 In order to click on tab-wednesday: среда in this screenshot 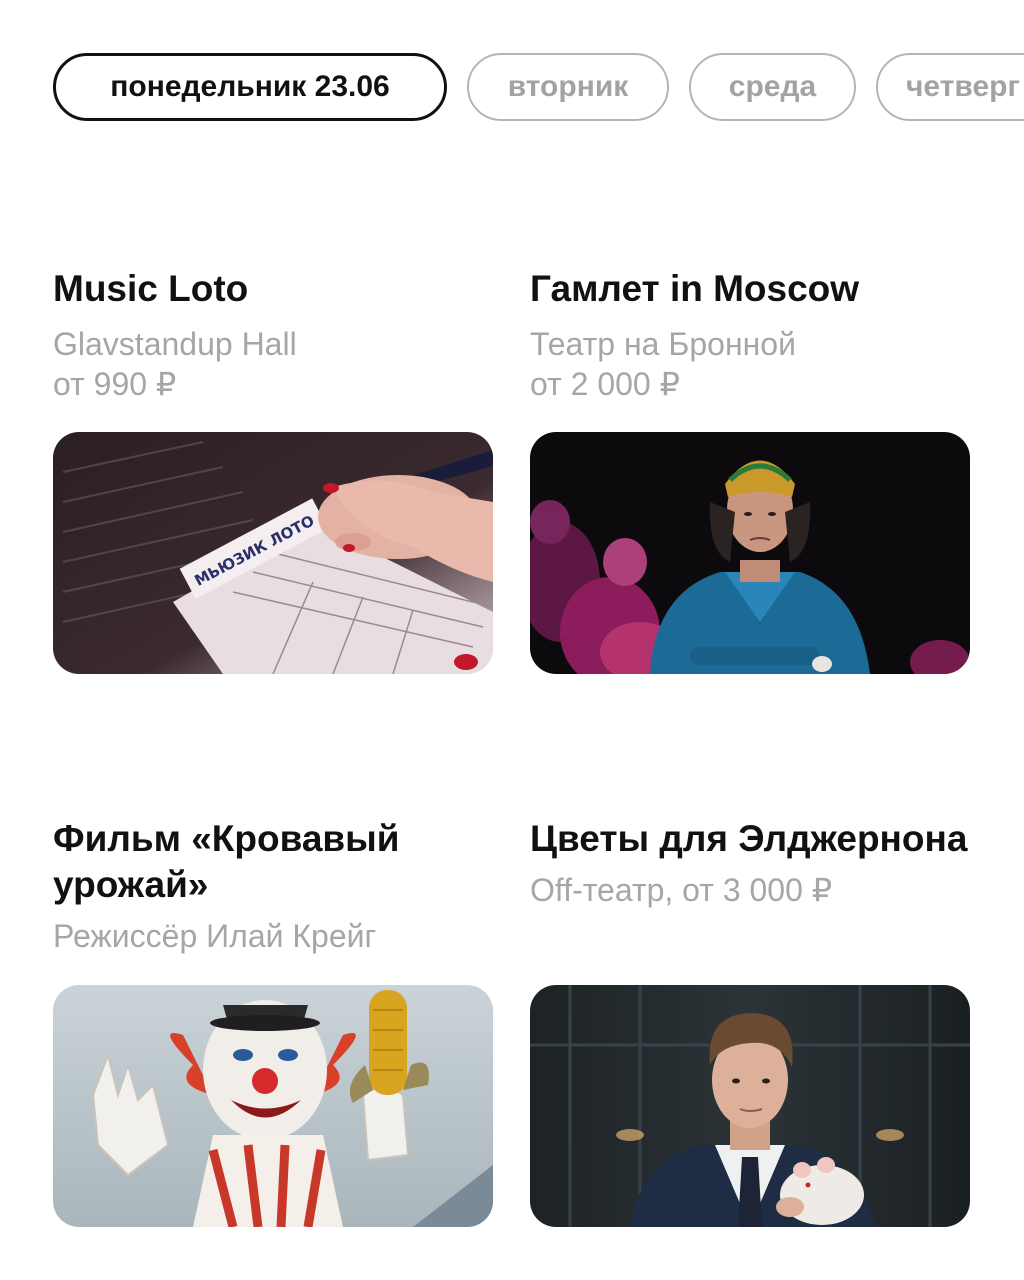, I will do `click(772, 87)`.